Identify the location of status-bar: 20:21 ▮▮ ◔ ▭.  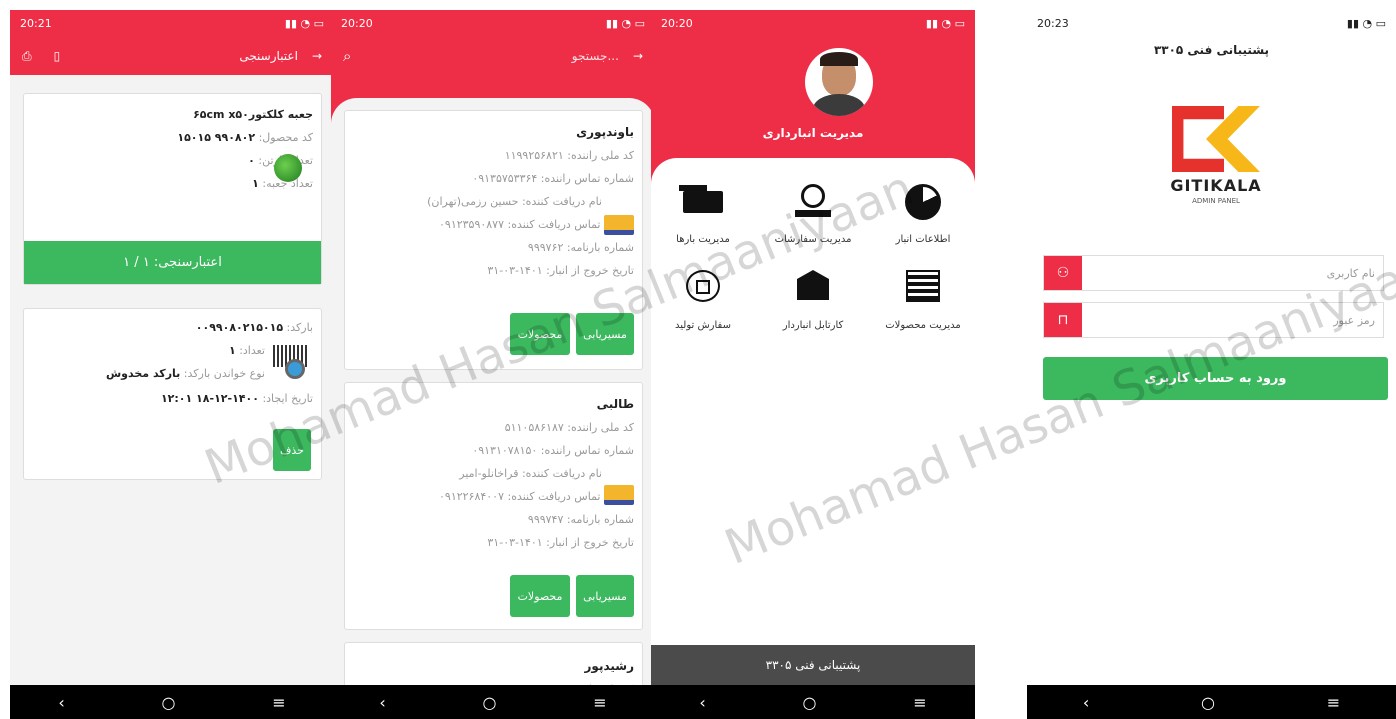
(172, 23).